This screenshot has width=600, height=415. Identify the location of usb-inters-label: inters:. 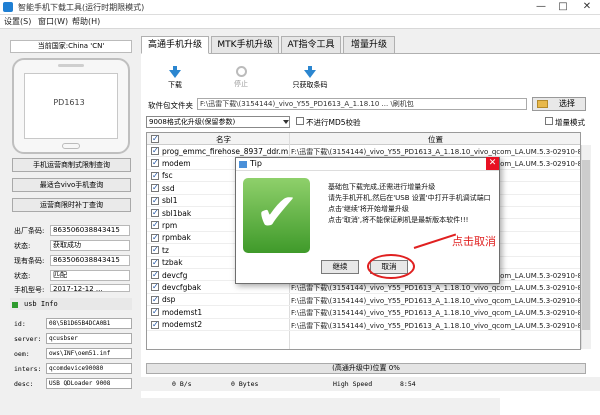
(28, 369).